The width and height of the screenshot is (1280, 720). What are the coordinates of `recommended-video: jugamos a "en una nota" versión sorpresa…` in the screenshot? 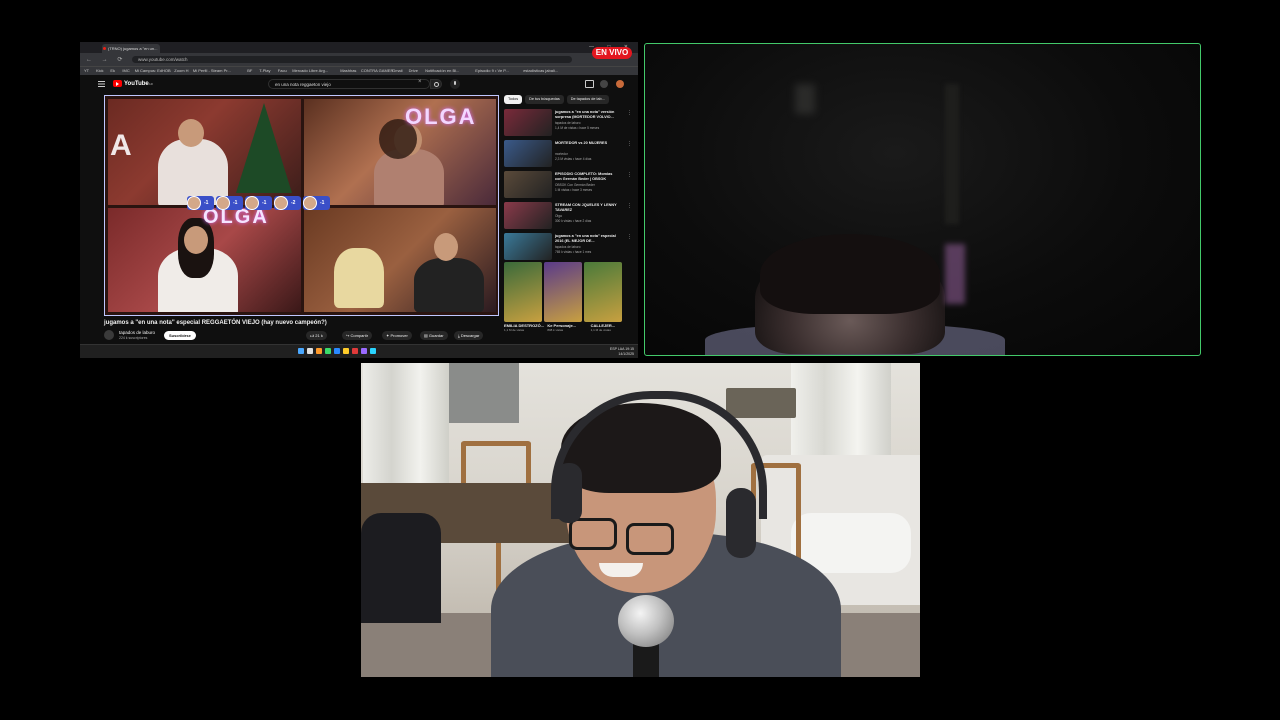 It's located at (568, 124).